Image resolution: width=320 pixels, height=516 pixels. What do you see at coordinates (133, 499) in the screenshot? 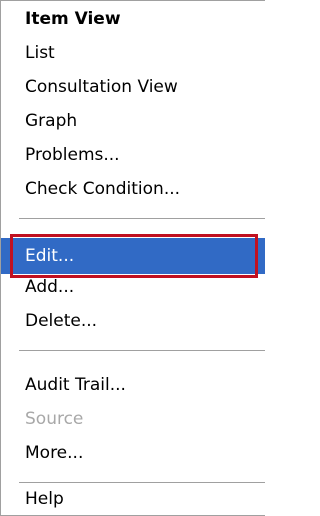
I see `menu-item-help: Help` at bounding box center [133, 499].